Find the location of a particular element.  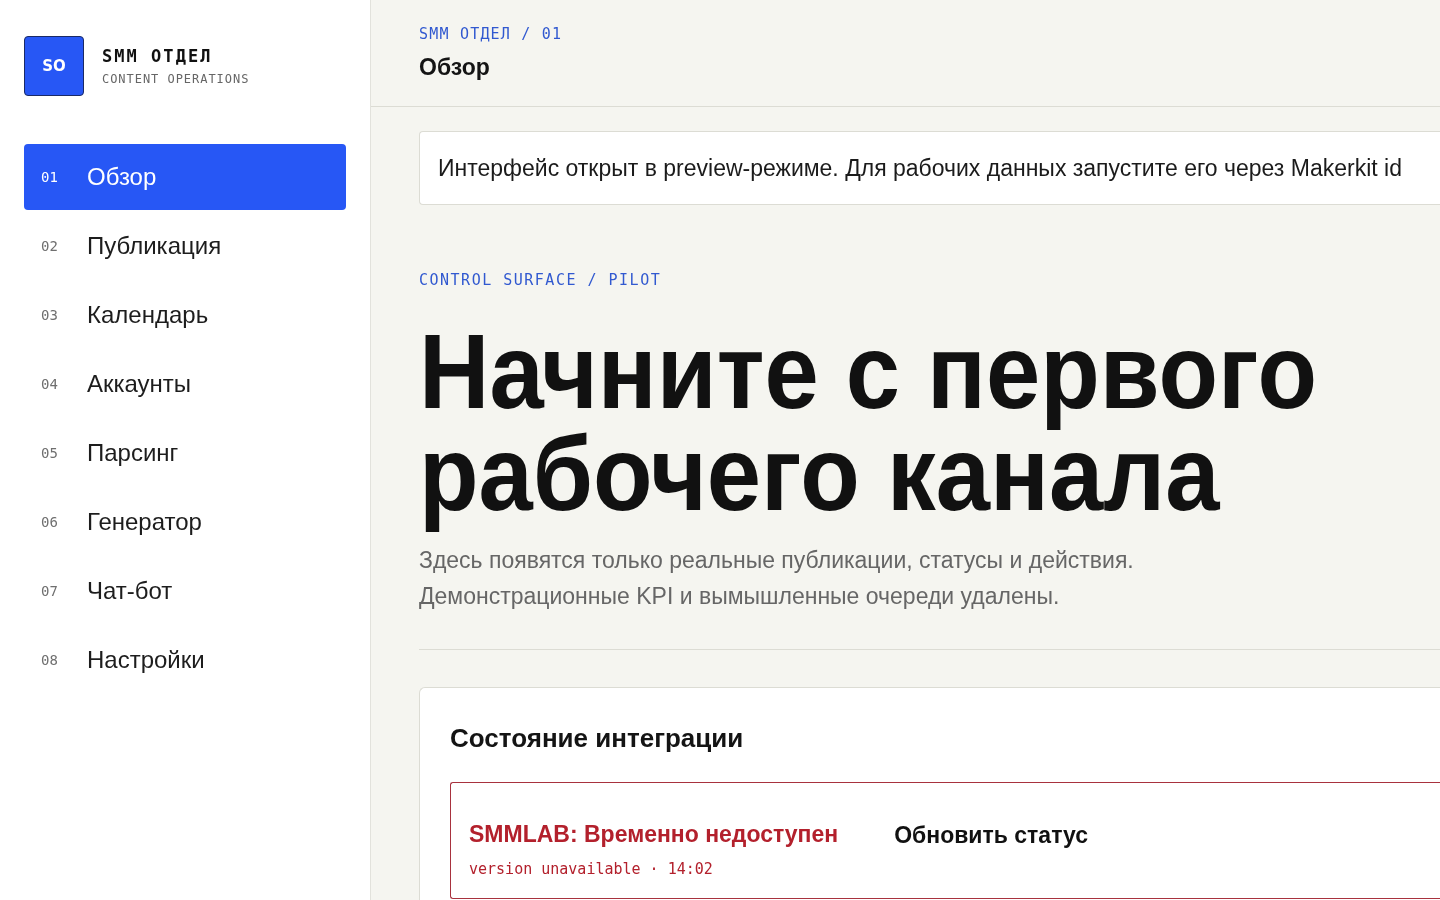

notice-text: Интерфейс открыт в preview-режиме. Для рабочих данных запустите его через Makerkit id is located at coordinates (920, 168).